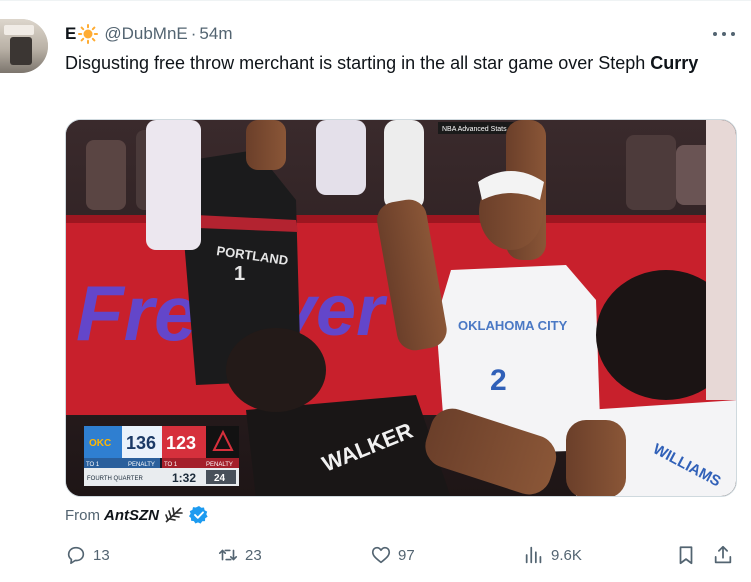  What do you see at coordinates (239, 555) in the screenshot?
I see `repost-button: 23` at bounding box center [239, 555].